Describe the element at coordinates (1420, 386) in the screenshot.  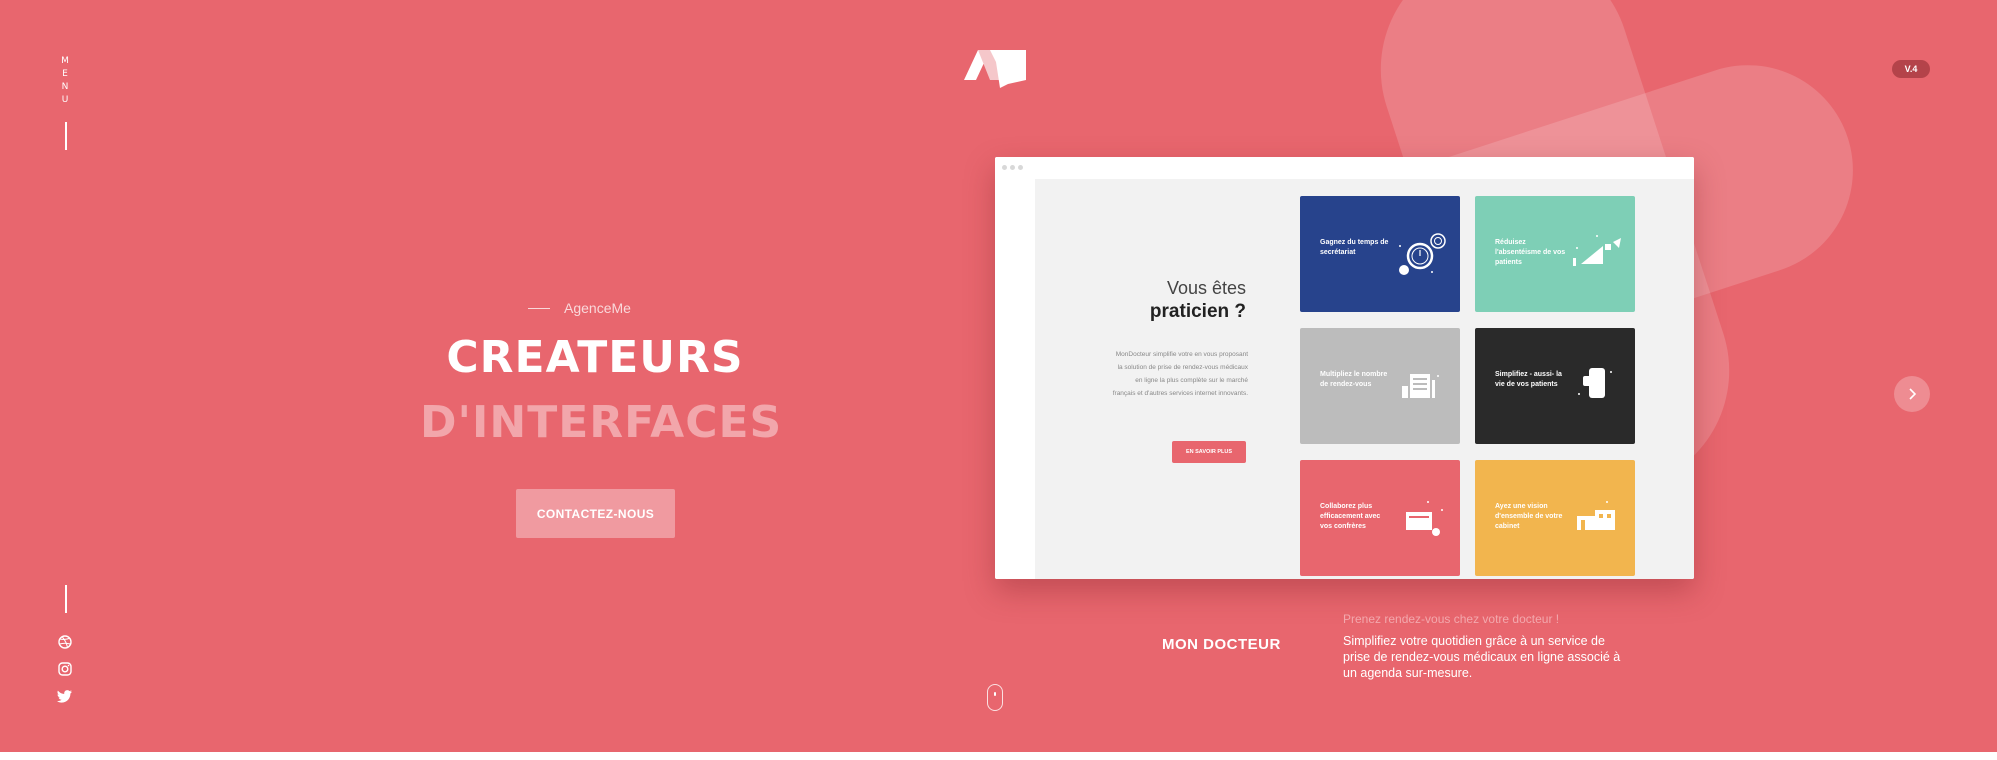
I see `agenda-icon` at that location.